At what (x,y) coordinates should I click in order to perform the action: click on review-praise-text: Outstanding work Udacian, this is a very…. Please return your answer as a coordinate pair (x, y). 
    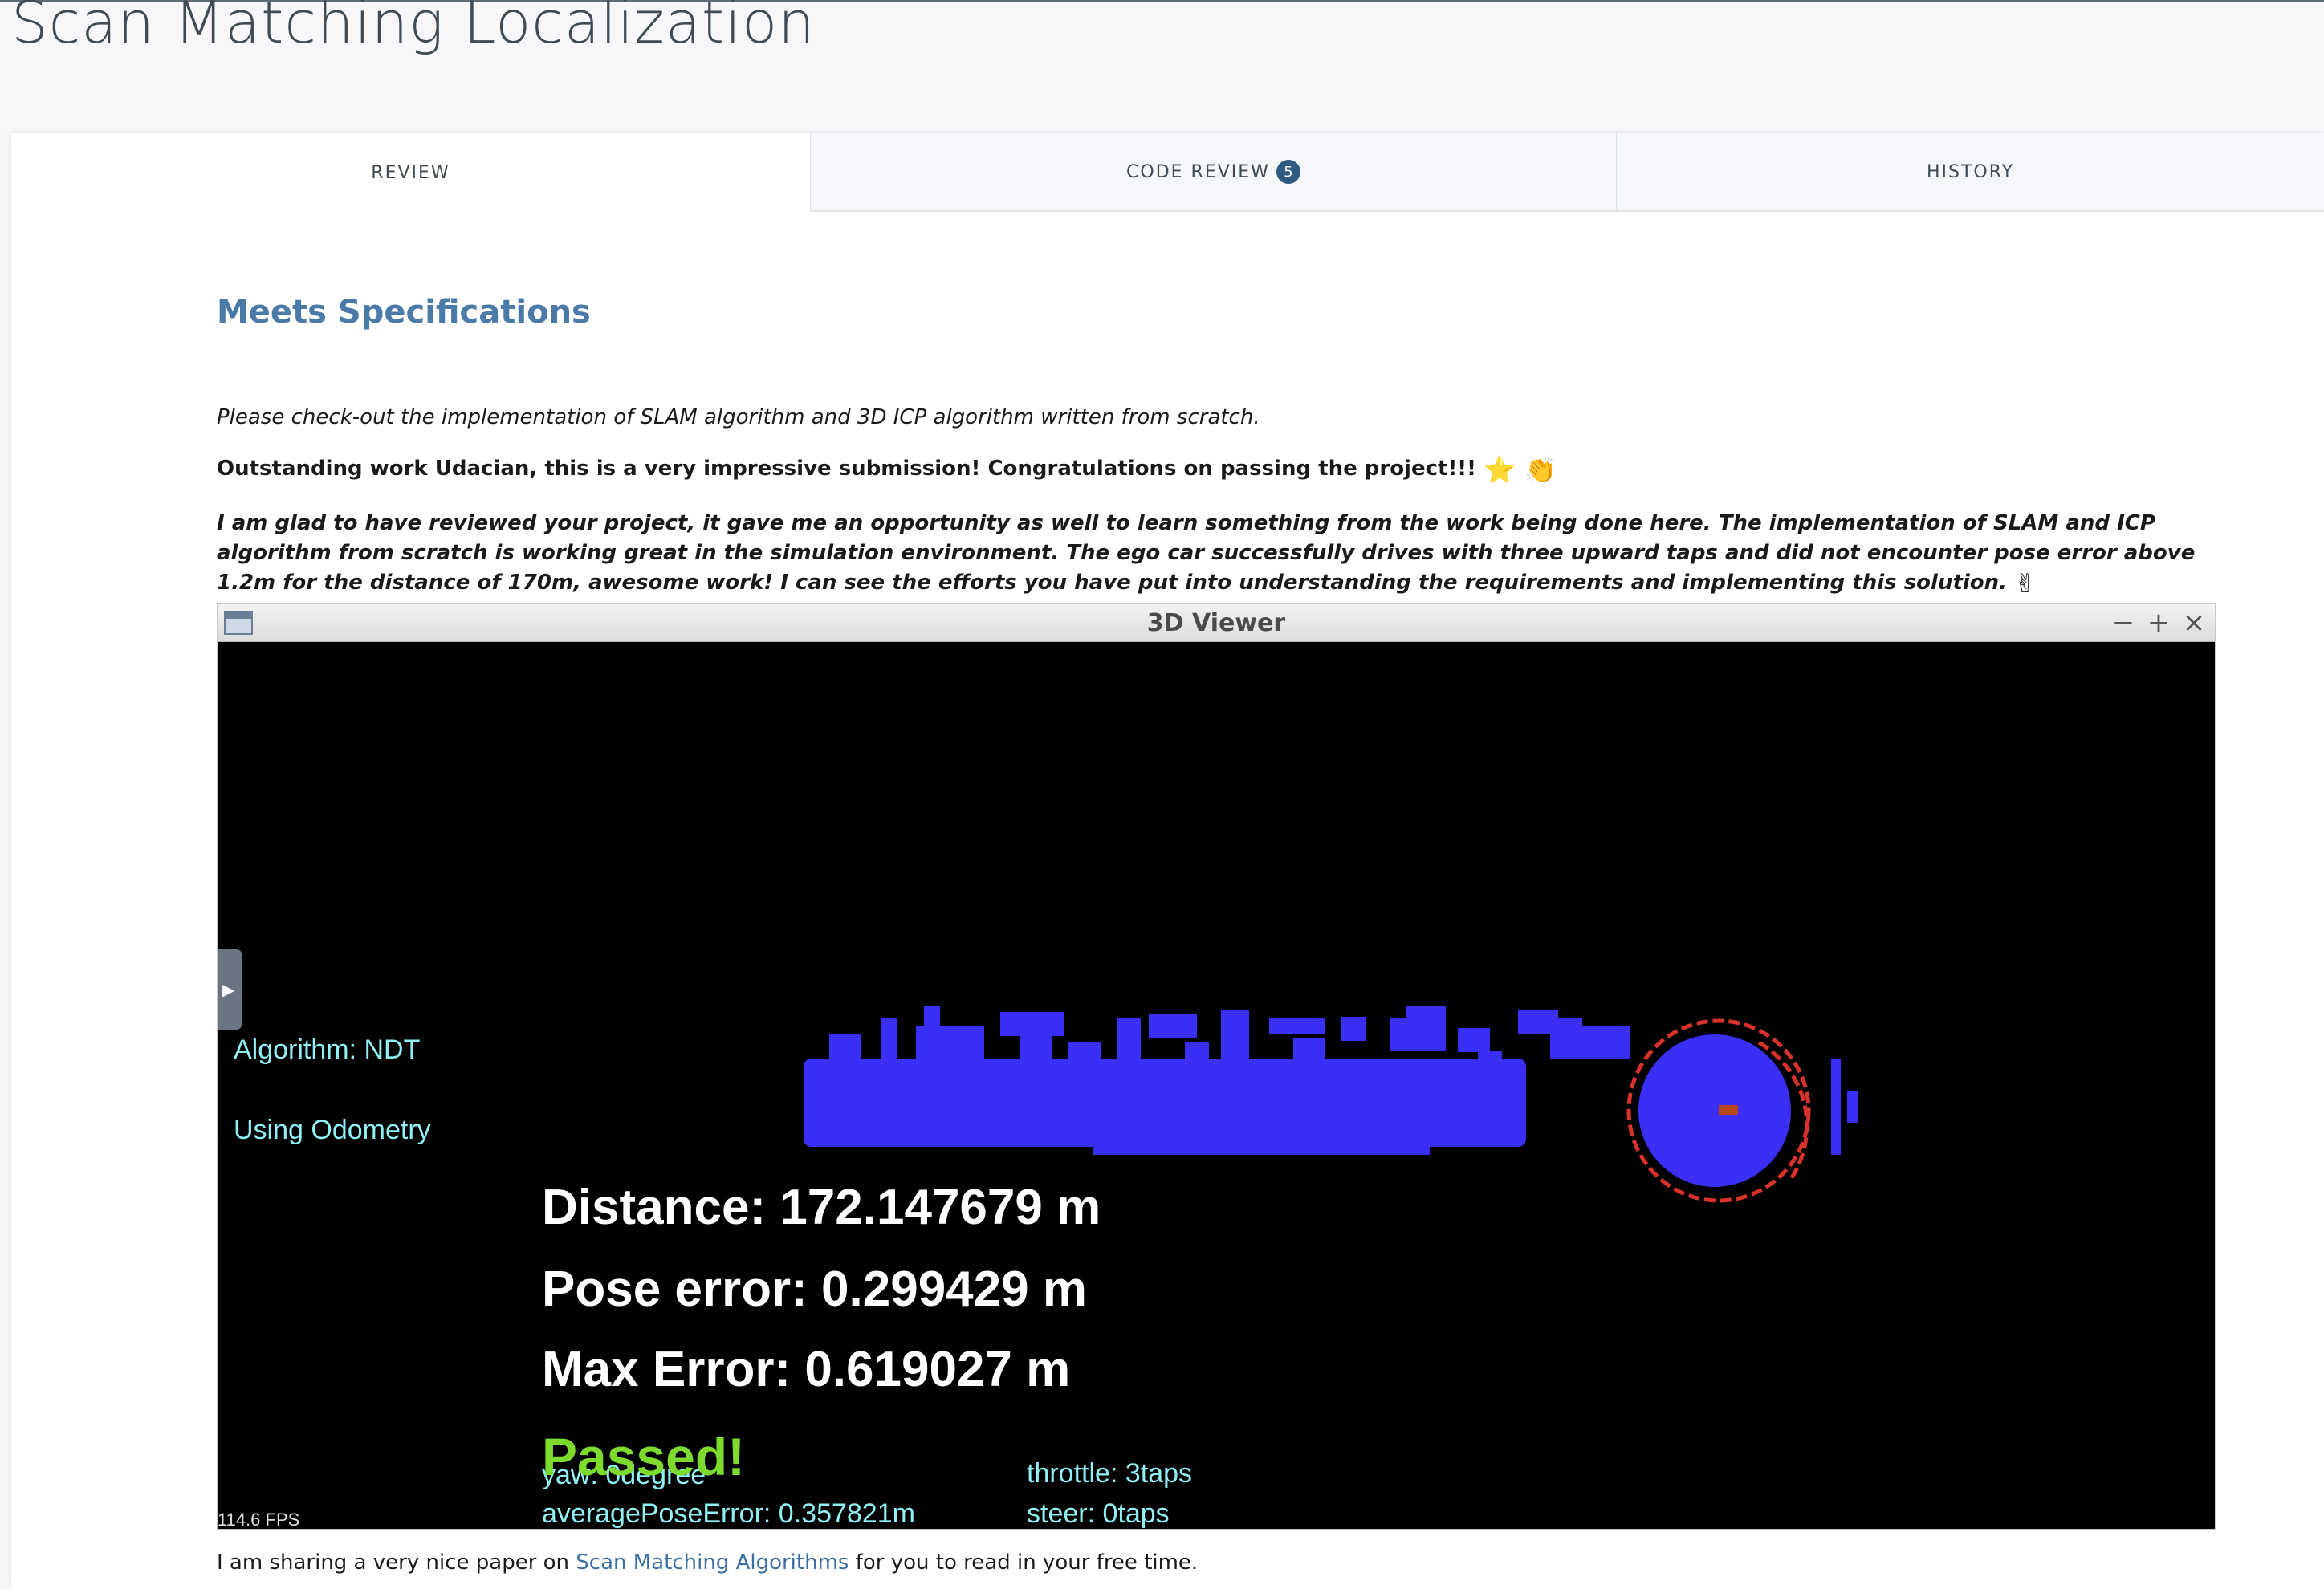
    Looking at the image, I should click on (847, 469).